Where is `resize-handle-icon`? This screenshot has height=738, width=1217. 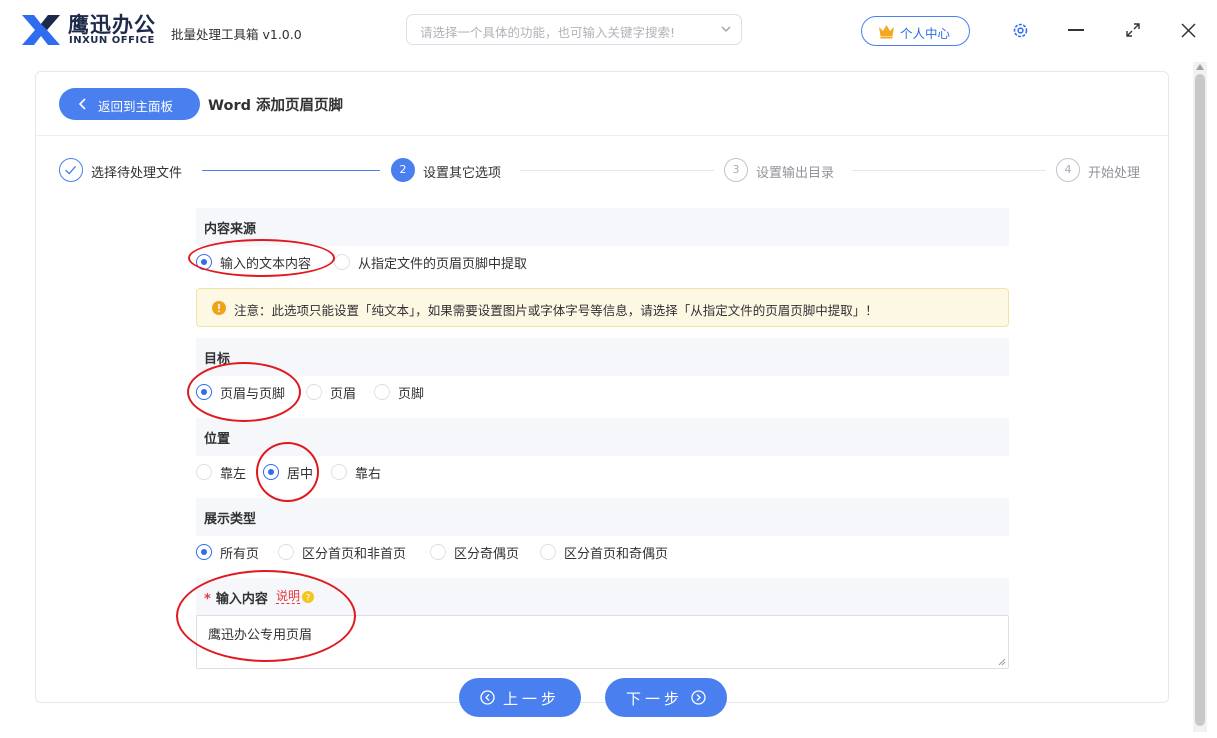 resize-handle-icon is located at coordinates (1002, 662).